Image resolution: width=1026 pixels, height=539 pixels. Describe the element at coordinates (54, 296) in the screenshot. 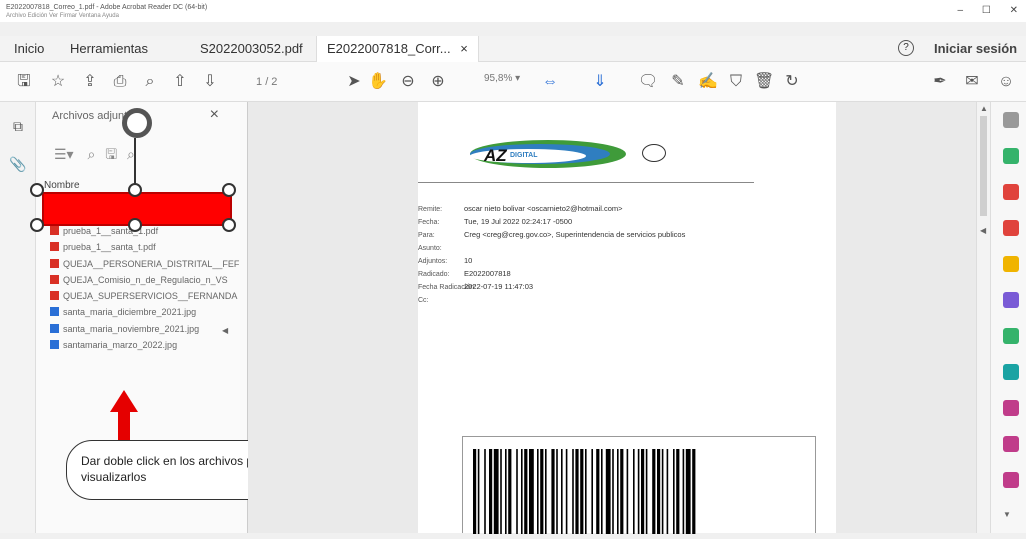

I see `pdf-file-icon` at that location.